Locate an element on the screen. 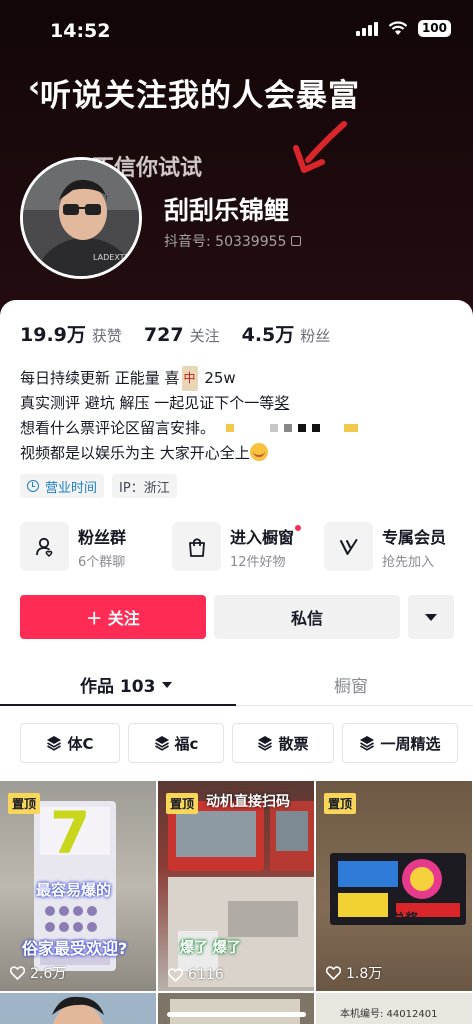  more-options-button is located at coordinates (431, 617).